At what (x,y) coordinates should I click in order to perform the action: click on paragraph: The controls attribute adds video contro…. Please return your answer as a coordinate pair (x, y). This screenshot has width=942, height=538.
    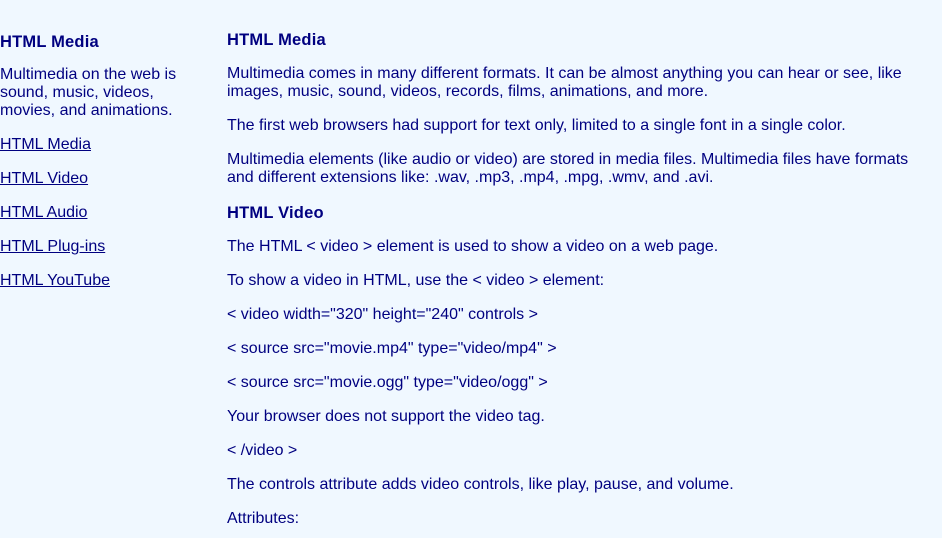
    Looking at the image, I should click on (480, 484).